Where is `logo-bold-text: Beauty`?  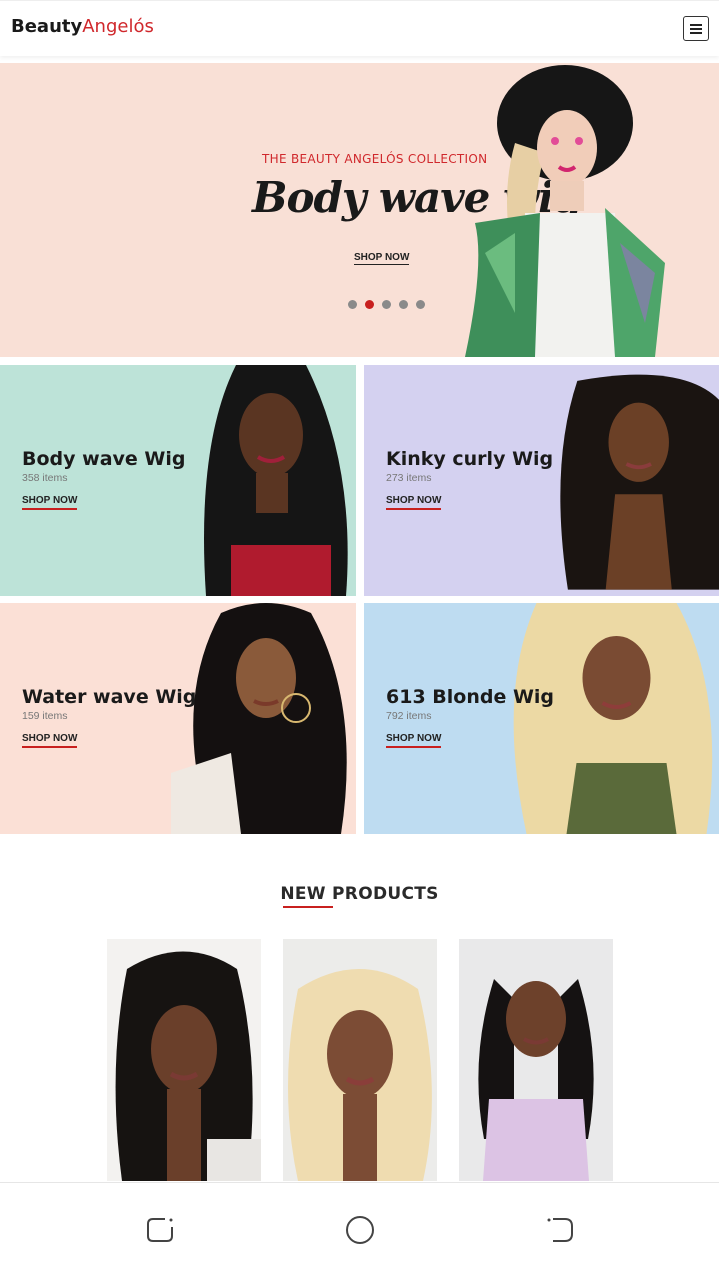 logo-bold-text: Beauty is located at coordinates (47, 26).